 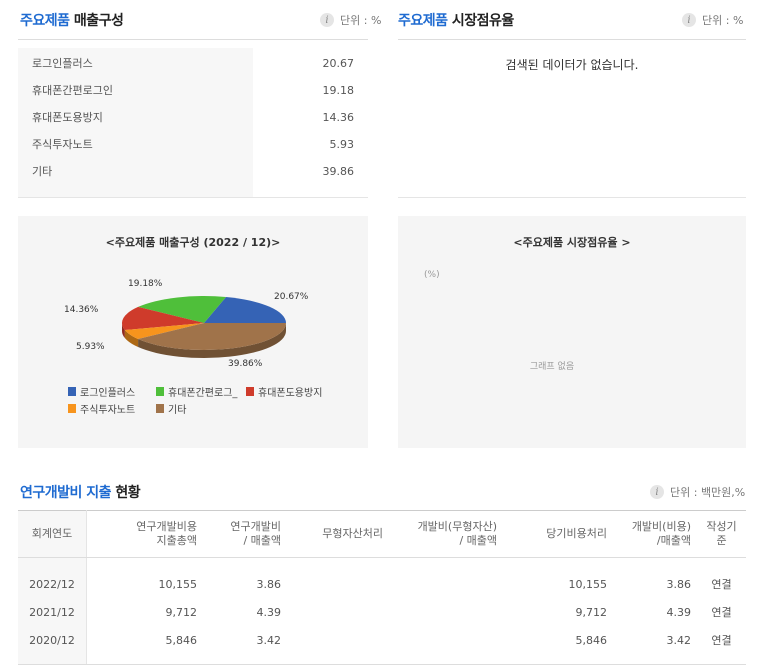 What do you see at coordinates (144, 534) in the screenshot?
I see `col-header: 연구개발비용 지출총액` at bounding box center [144, 534].